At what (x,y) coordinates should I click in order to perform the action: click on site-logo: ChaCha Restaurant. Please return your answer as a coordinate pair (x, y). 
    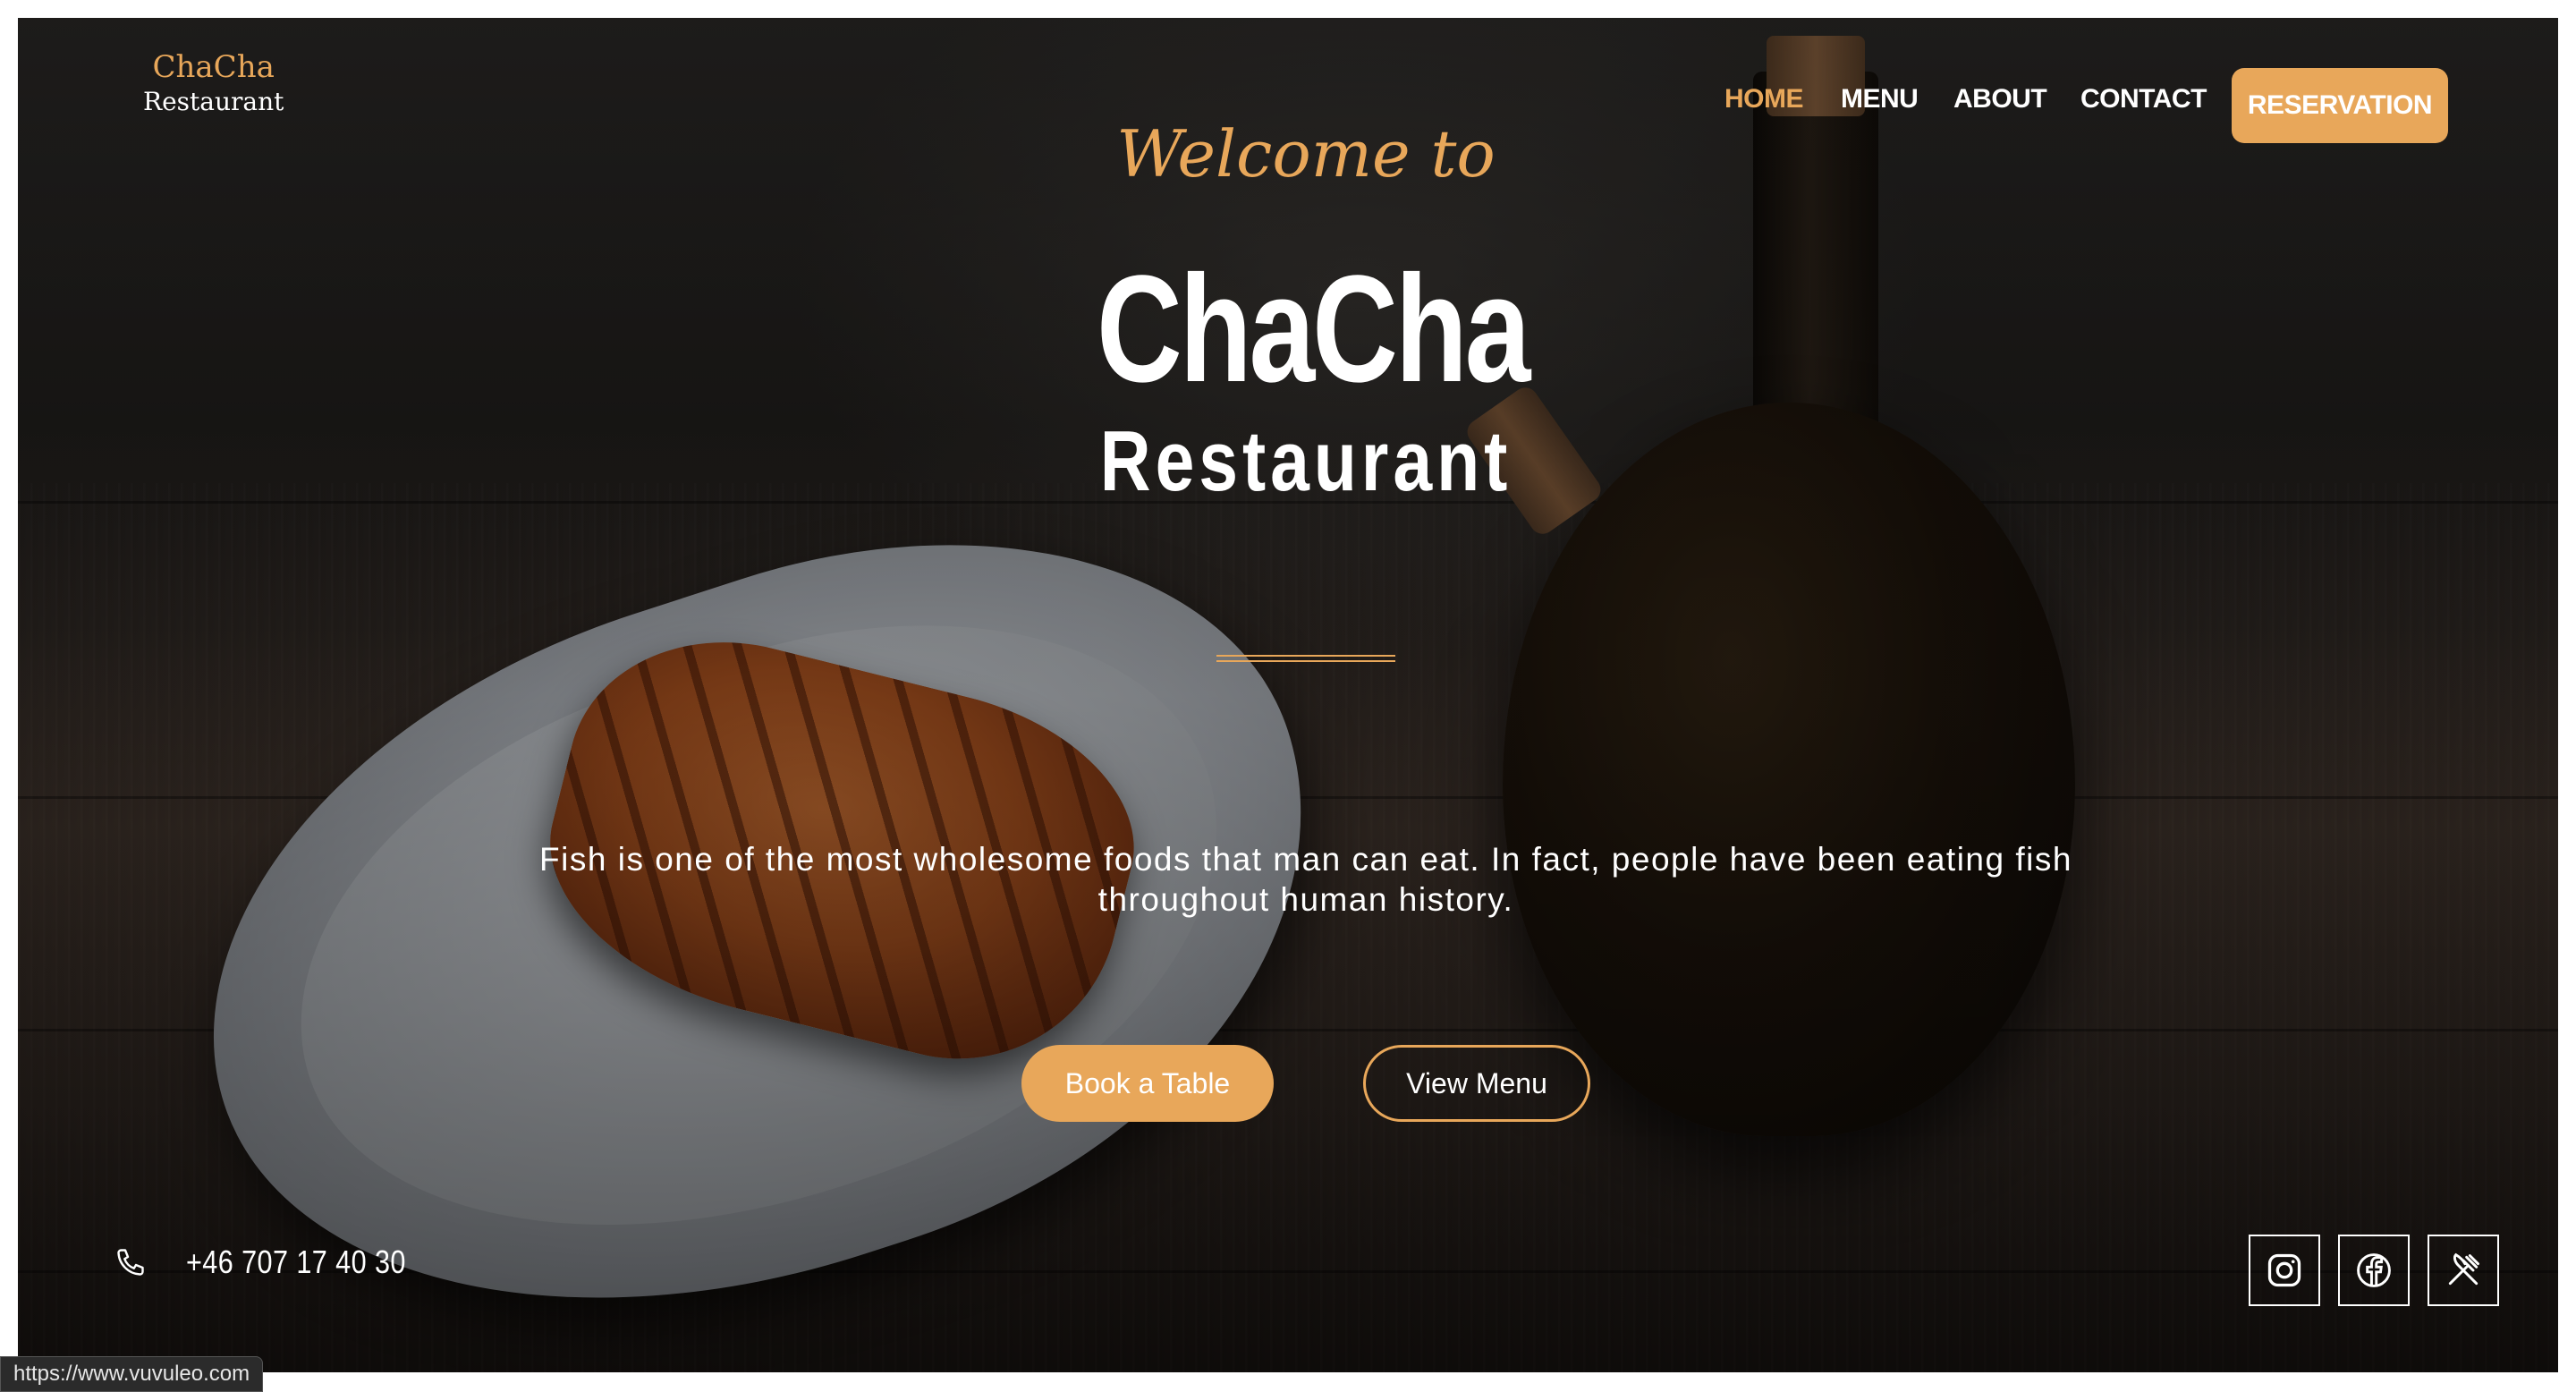
    Looking at the image, I should click on (213, 83).